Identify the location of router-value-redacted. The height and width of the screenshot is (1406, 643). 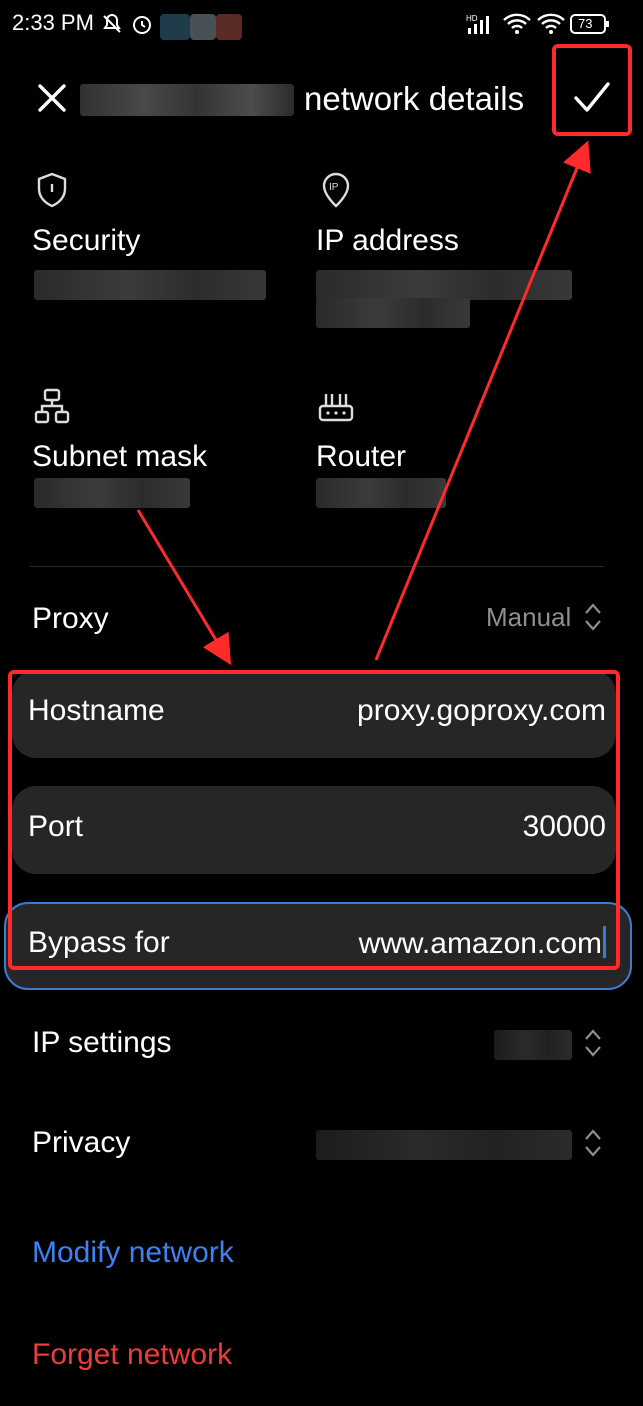
(381, 493).